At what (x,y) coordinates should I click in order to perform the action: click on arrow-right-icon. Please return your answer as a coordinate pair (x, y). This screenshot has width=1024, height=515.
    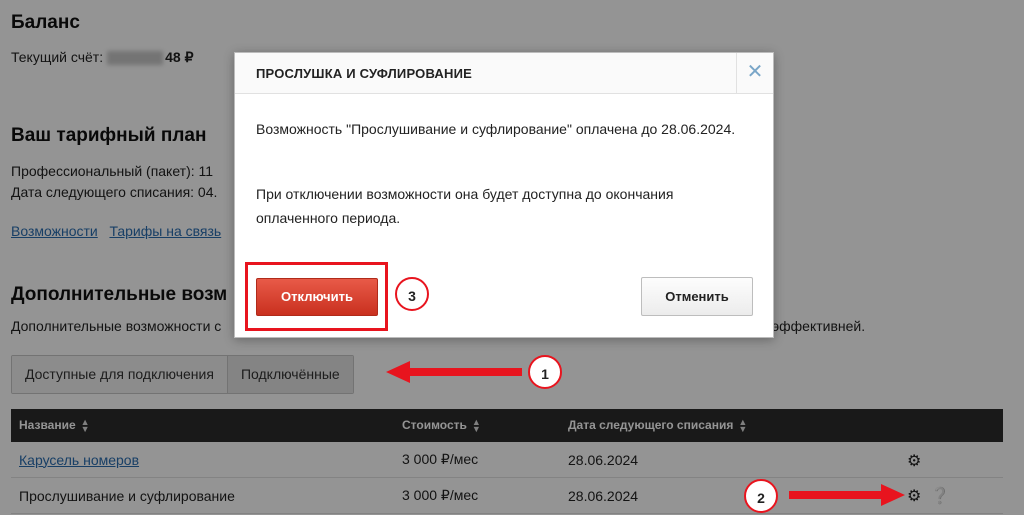
    Looking at the image, I should click on (847, 495).